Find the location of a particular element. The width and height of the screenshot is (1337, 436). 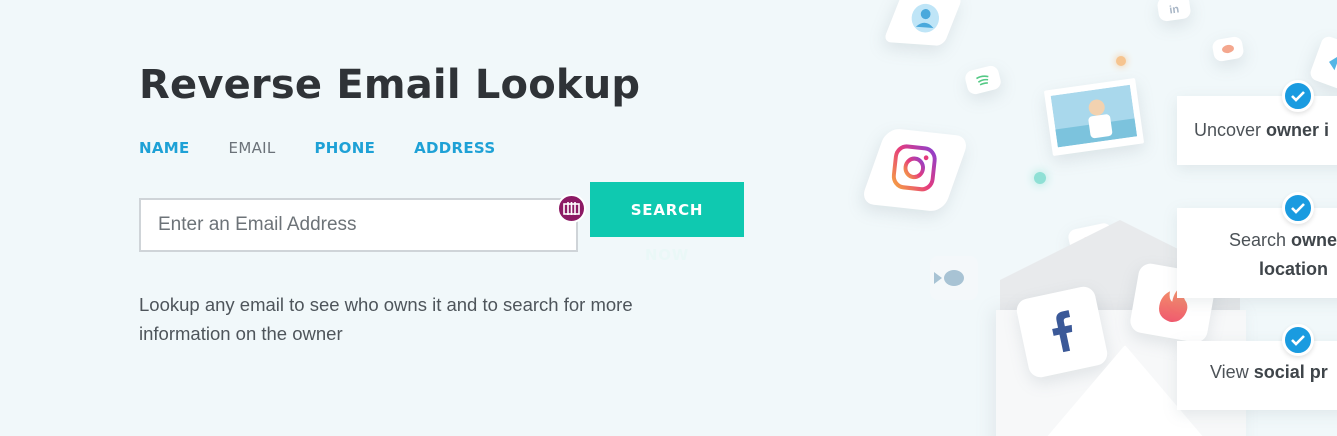

tab-address: ADDRESS is located at coordinates (454, 148).